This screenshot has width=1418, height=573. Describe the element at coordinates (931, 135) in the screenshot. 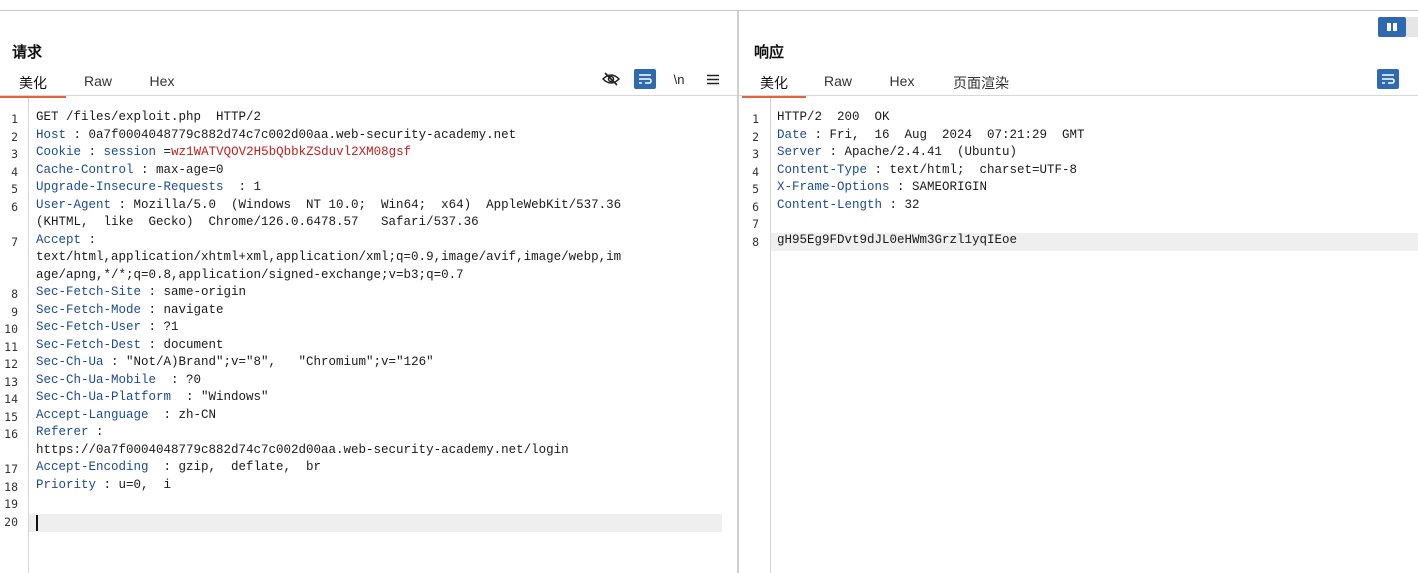

I see `code-line: Date : Fri, 16 Aug 2024 07:21:29 GMT` at that location.